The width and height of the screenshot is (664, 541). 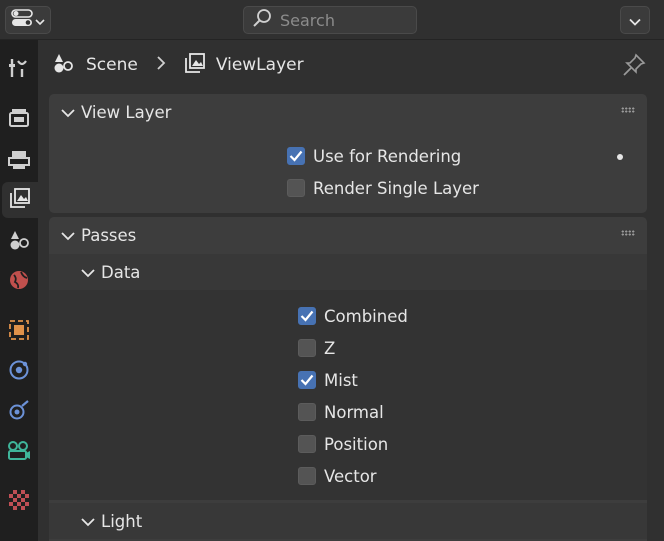 I want to click on chevron-right-icon, so click(x=161, y=65).